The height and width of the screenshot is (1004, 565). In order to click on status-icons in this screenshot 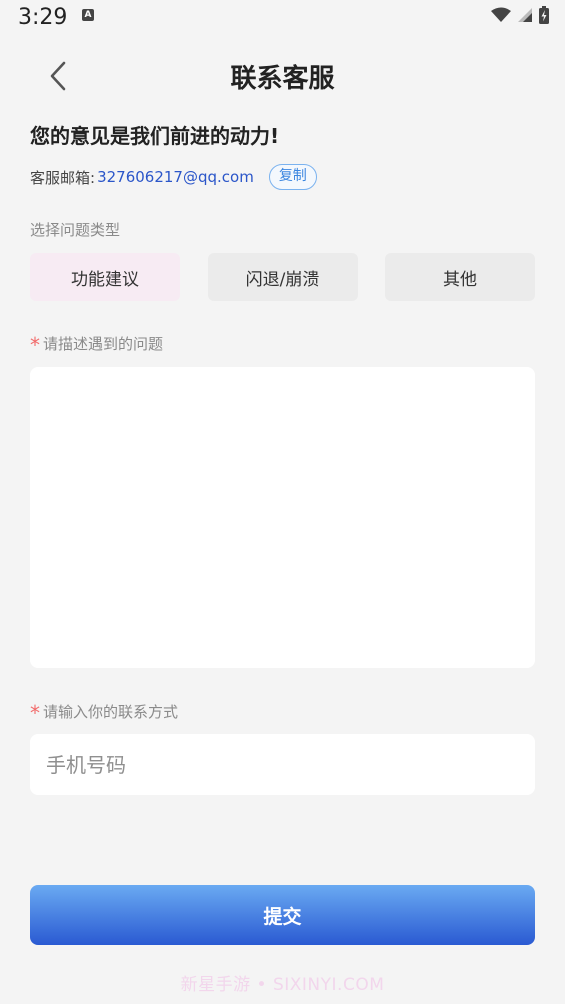, I will do `click(520, 15)`.